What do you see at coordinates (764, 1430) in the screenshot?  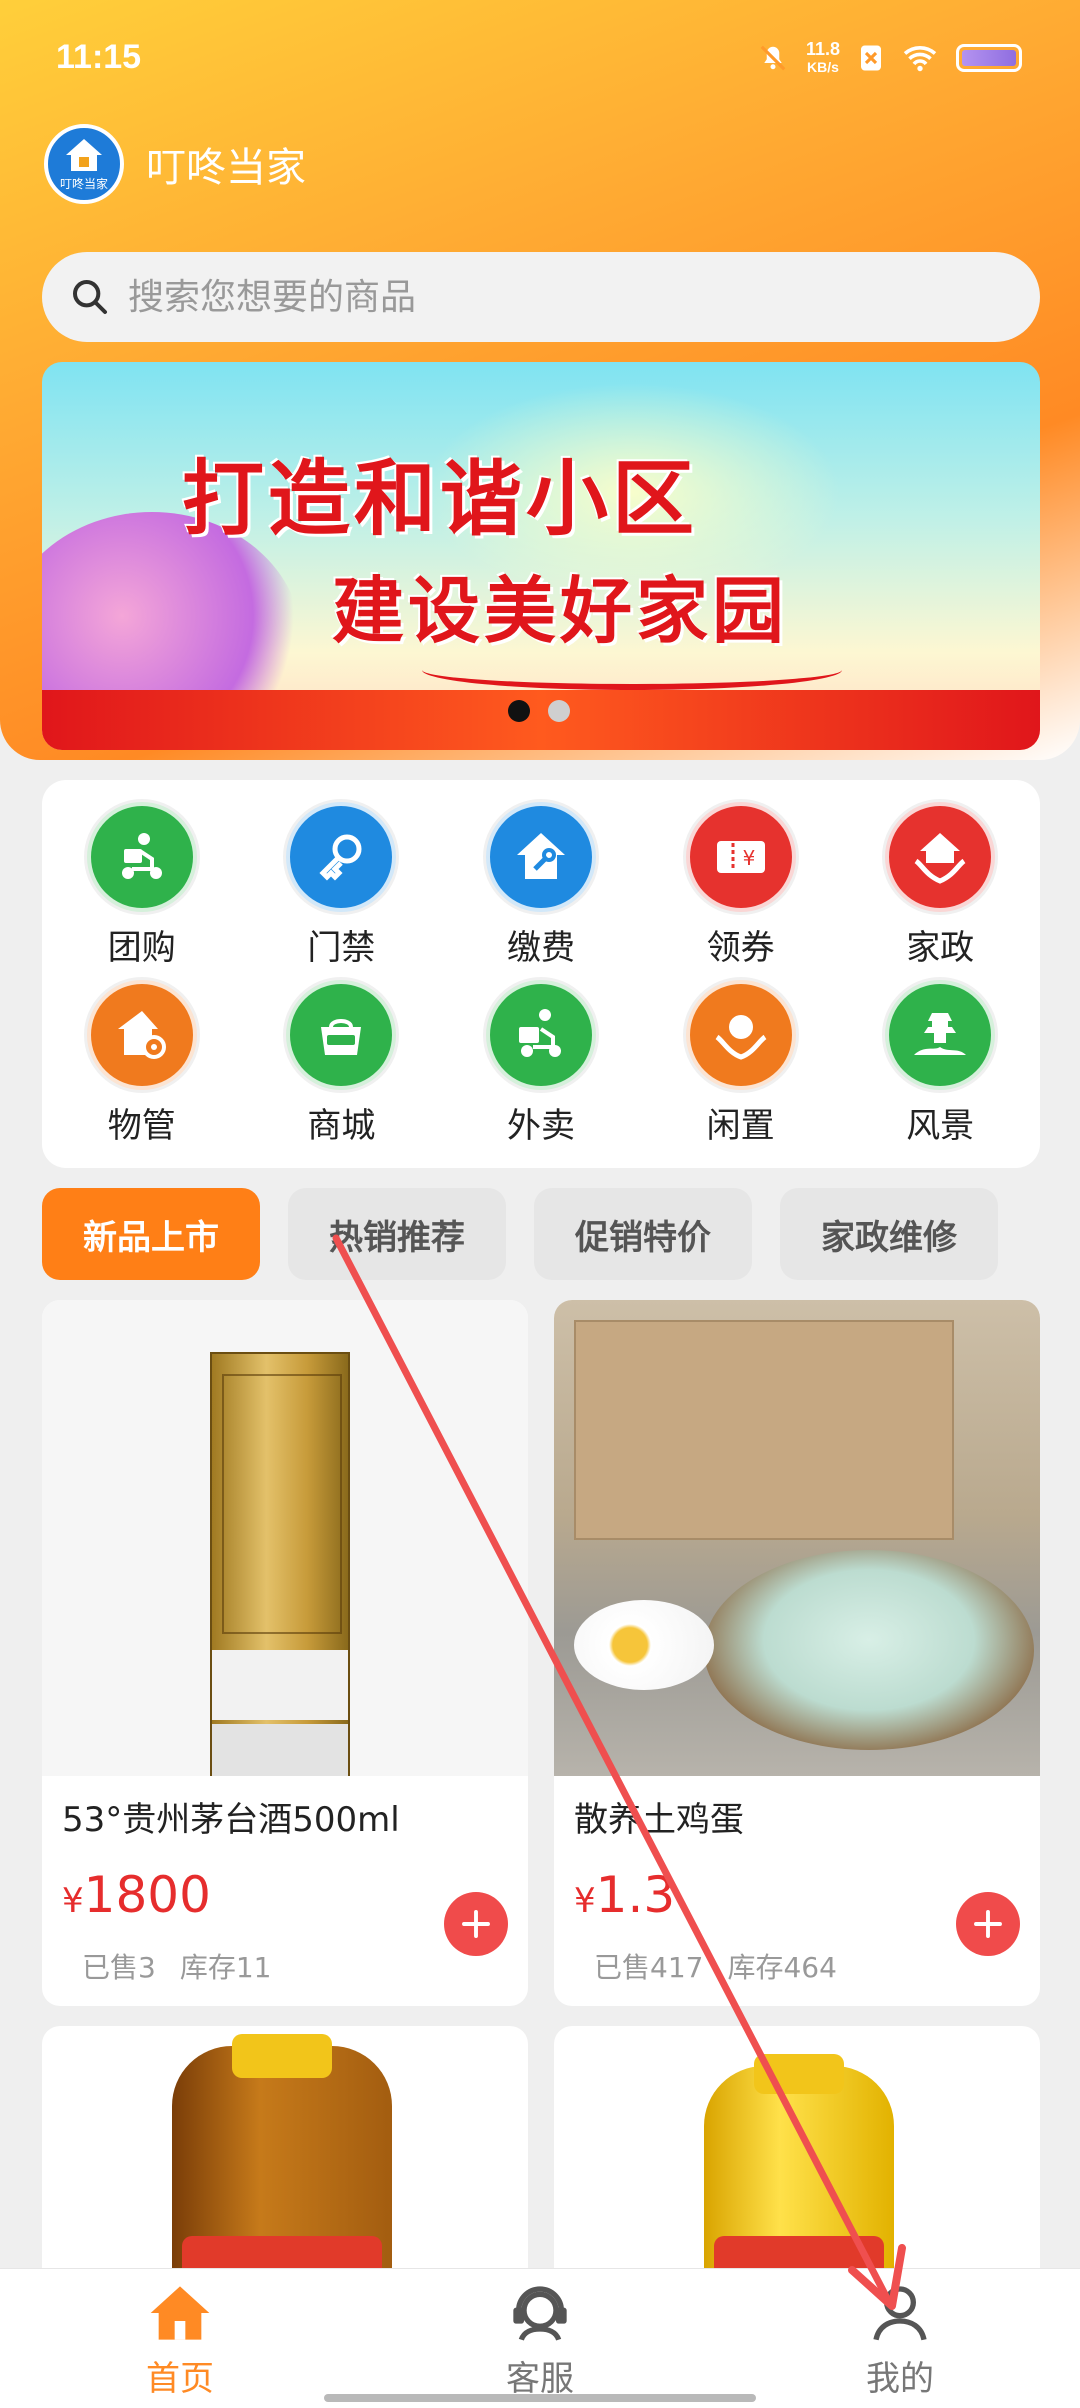 I see `egg-box-image` at bounding box center [764, 1430].